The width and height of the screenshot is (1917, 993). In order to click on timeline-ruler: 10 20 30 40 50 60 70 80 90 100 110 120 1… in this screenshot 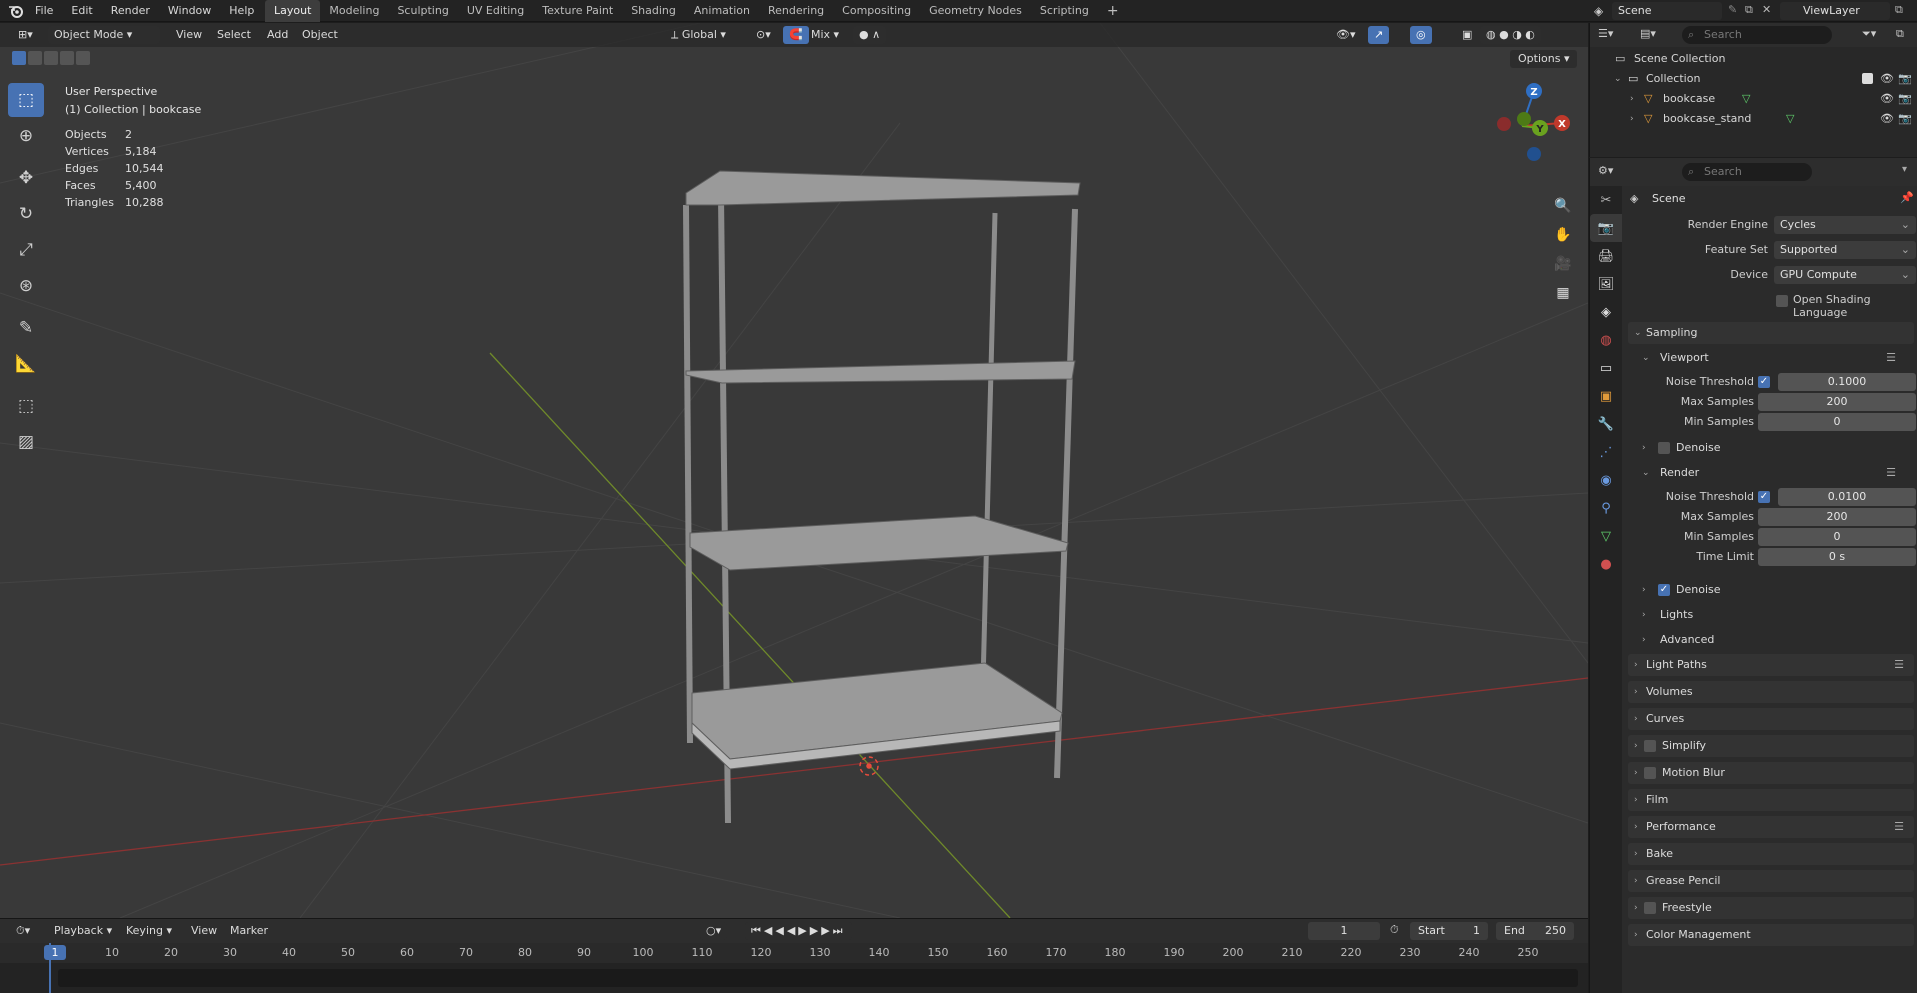, I will do `click(794, 953)`.